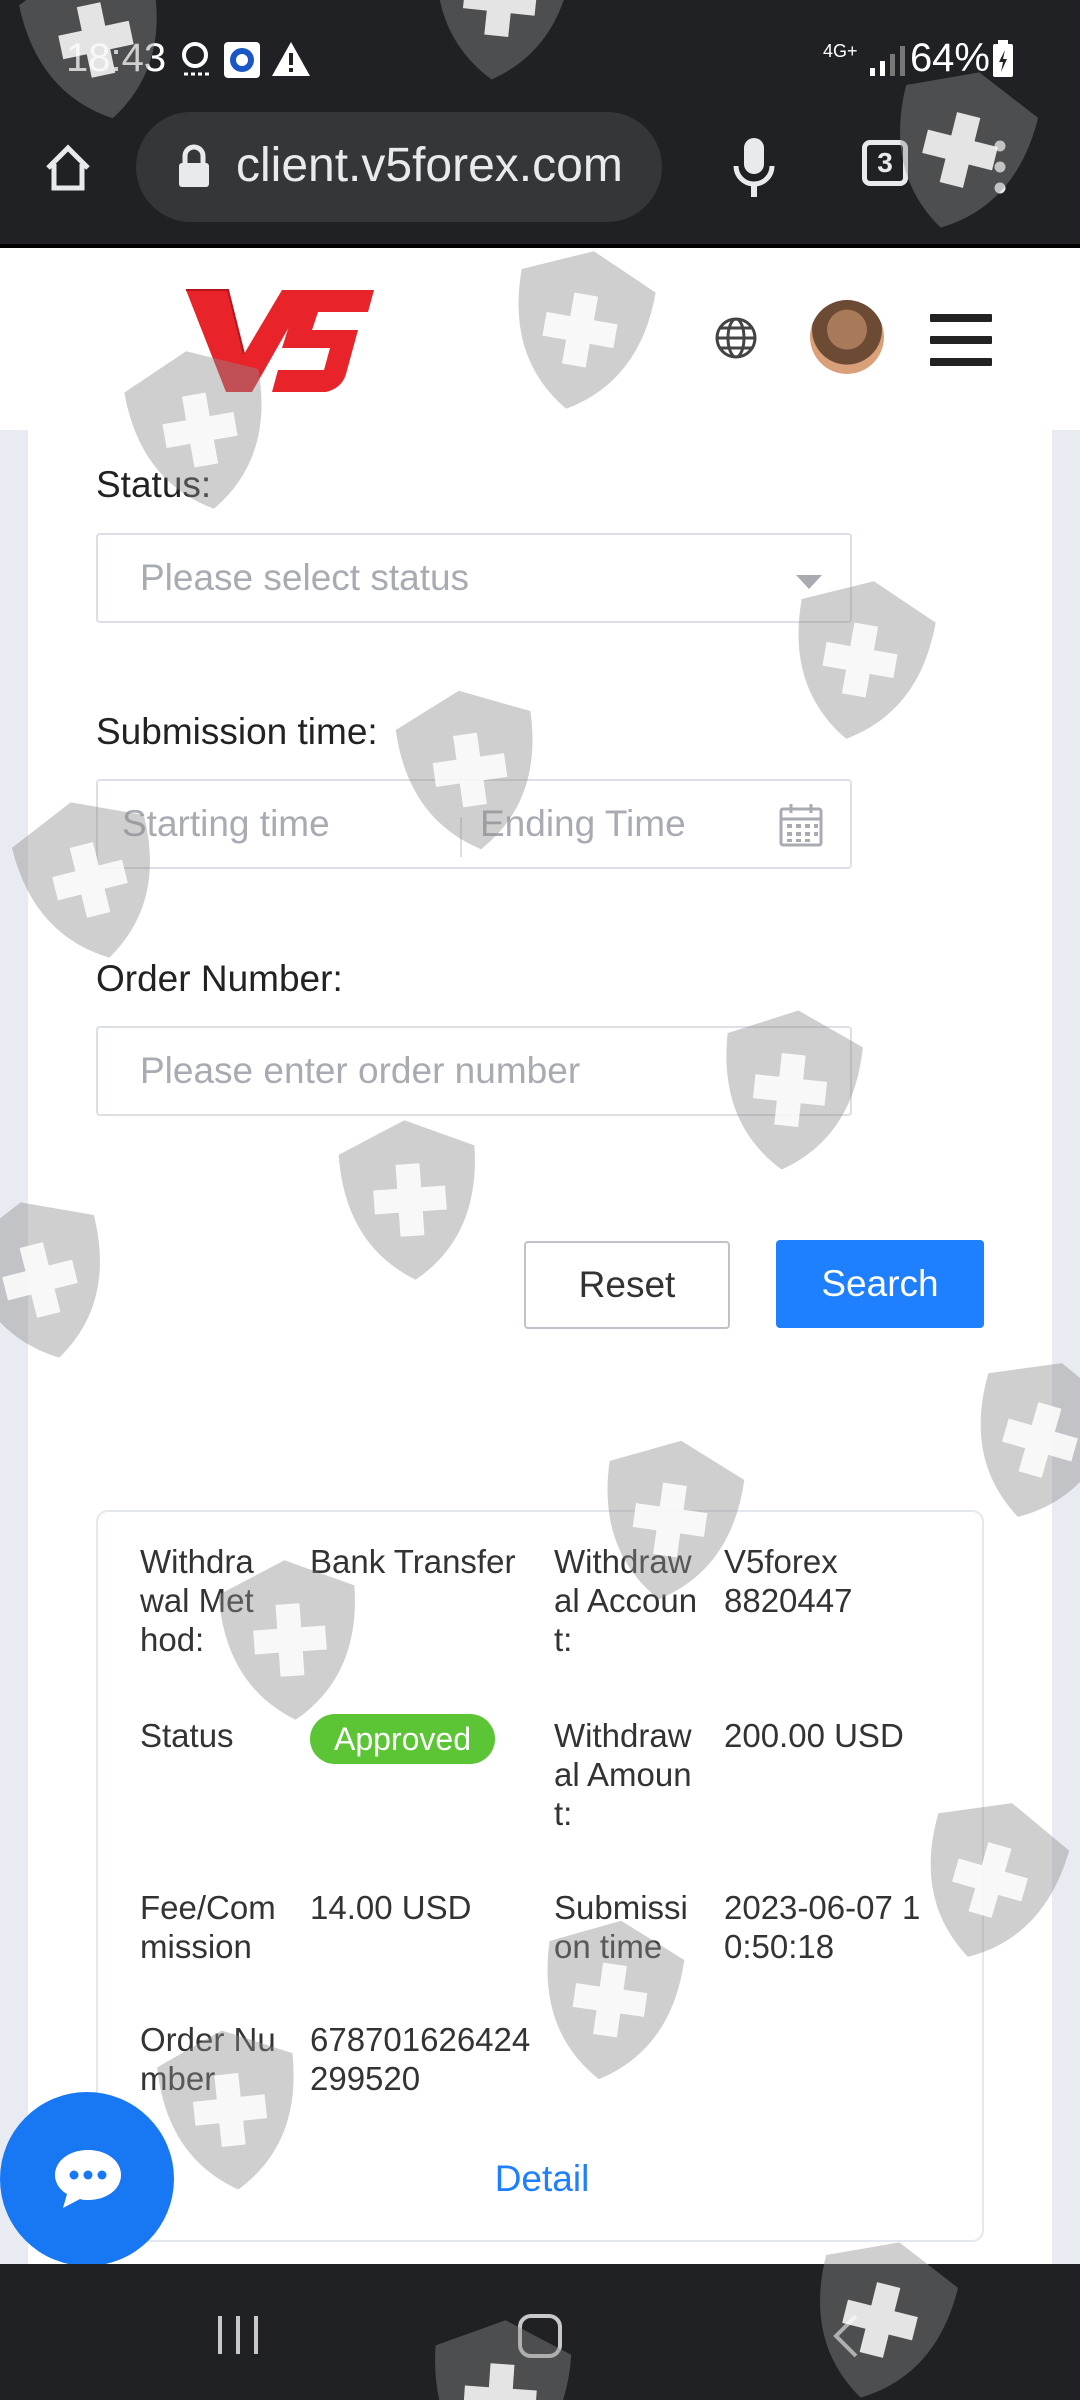 This screenshot has width=1080, height=2400. Describe the element at coordinates (391, 1907) in the screenshot. I see `fee-commission-value: 14.00 USD` at that location.